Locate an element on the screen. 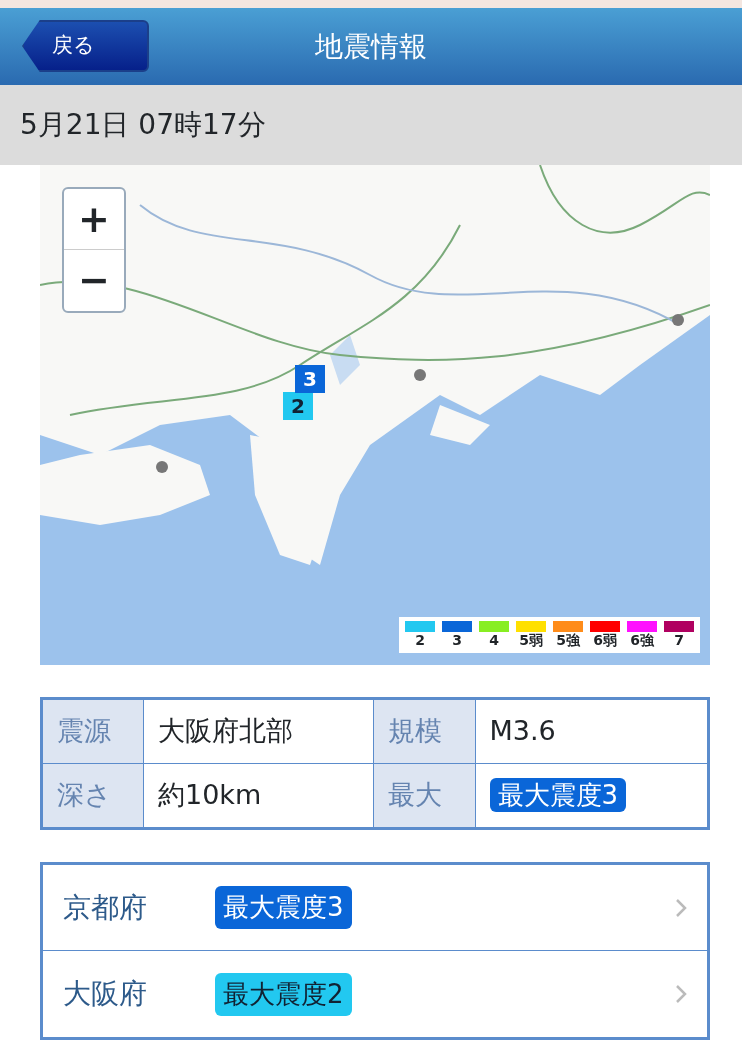 This screenshot has width=742, height=1049. region-name: 大阪府 is located at coordinates (105, 994).